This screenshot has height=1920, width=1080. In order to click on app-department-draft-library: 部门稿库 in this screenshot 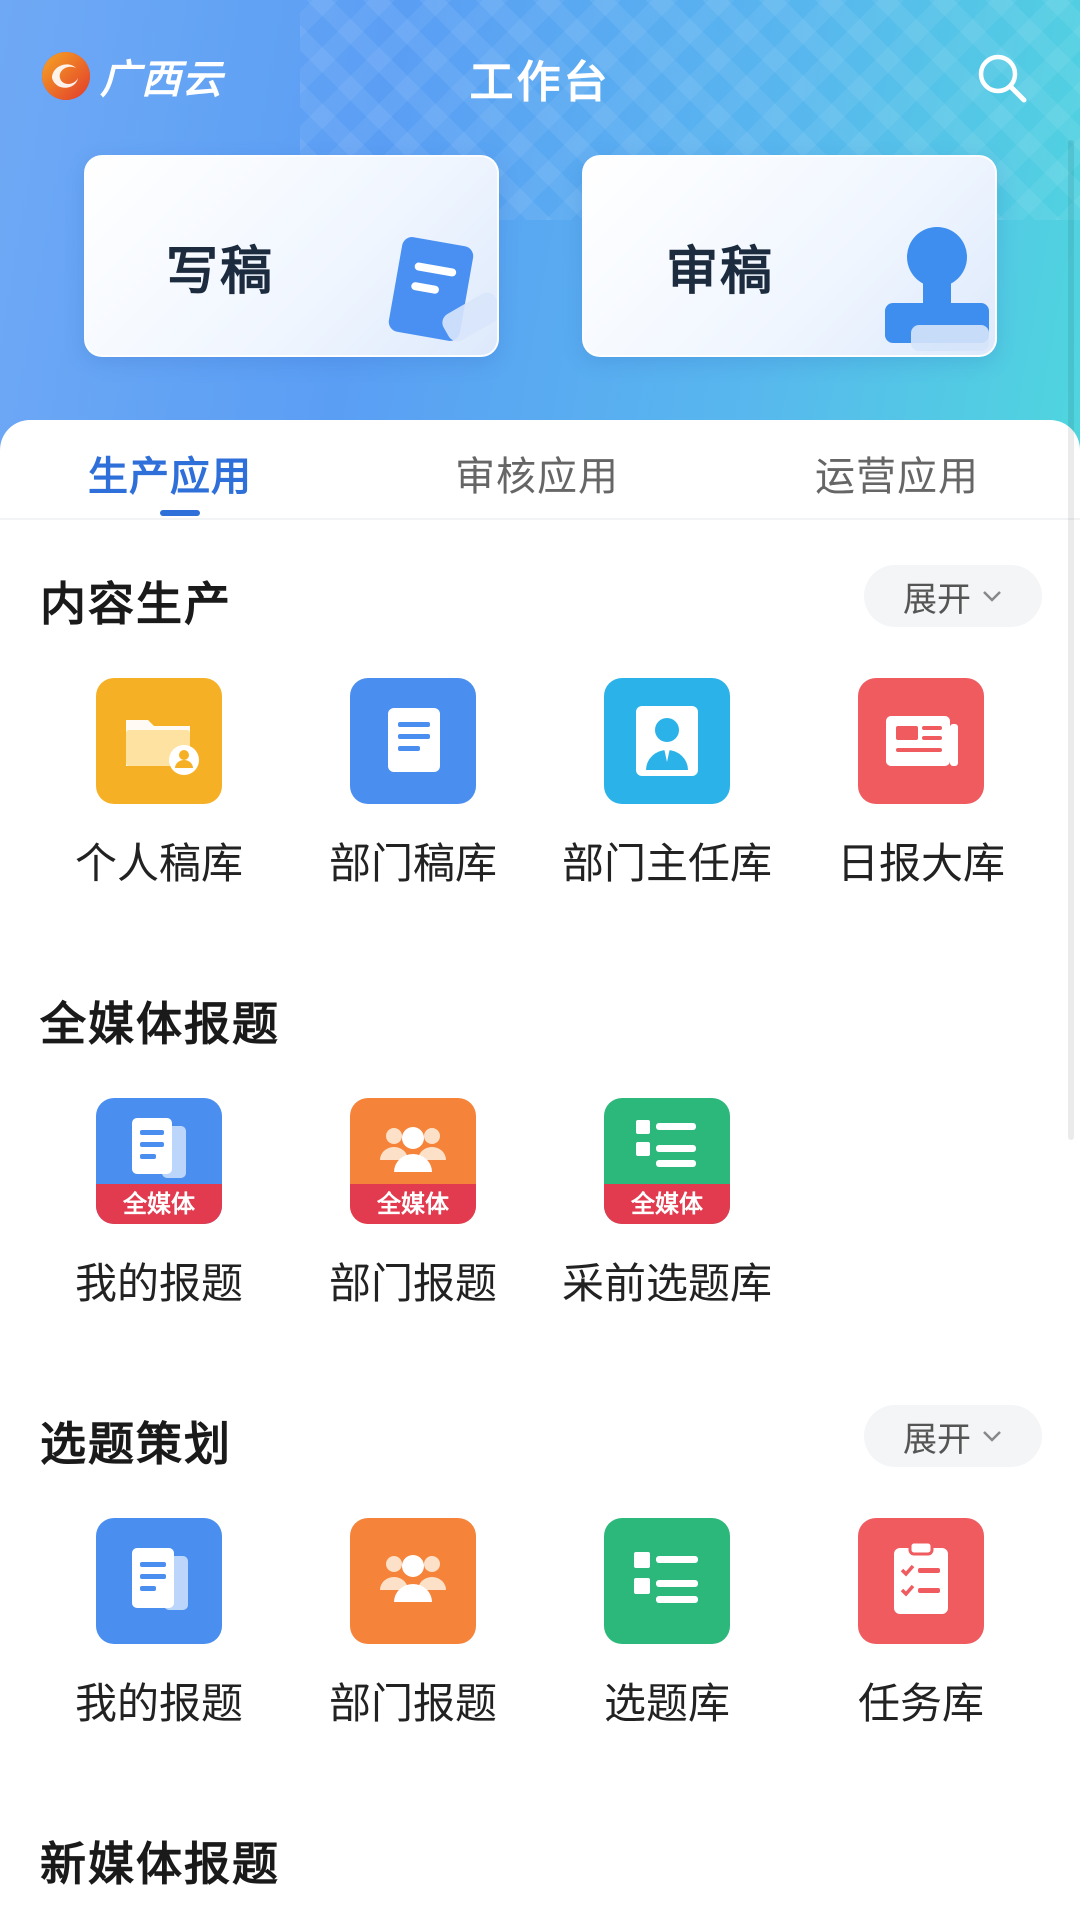, I will do `click(413, 788)`.